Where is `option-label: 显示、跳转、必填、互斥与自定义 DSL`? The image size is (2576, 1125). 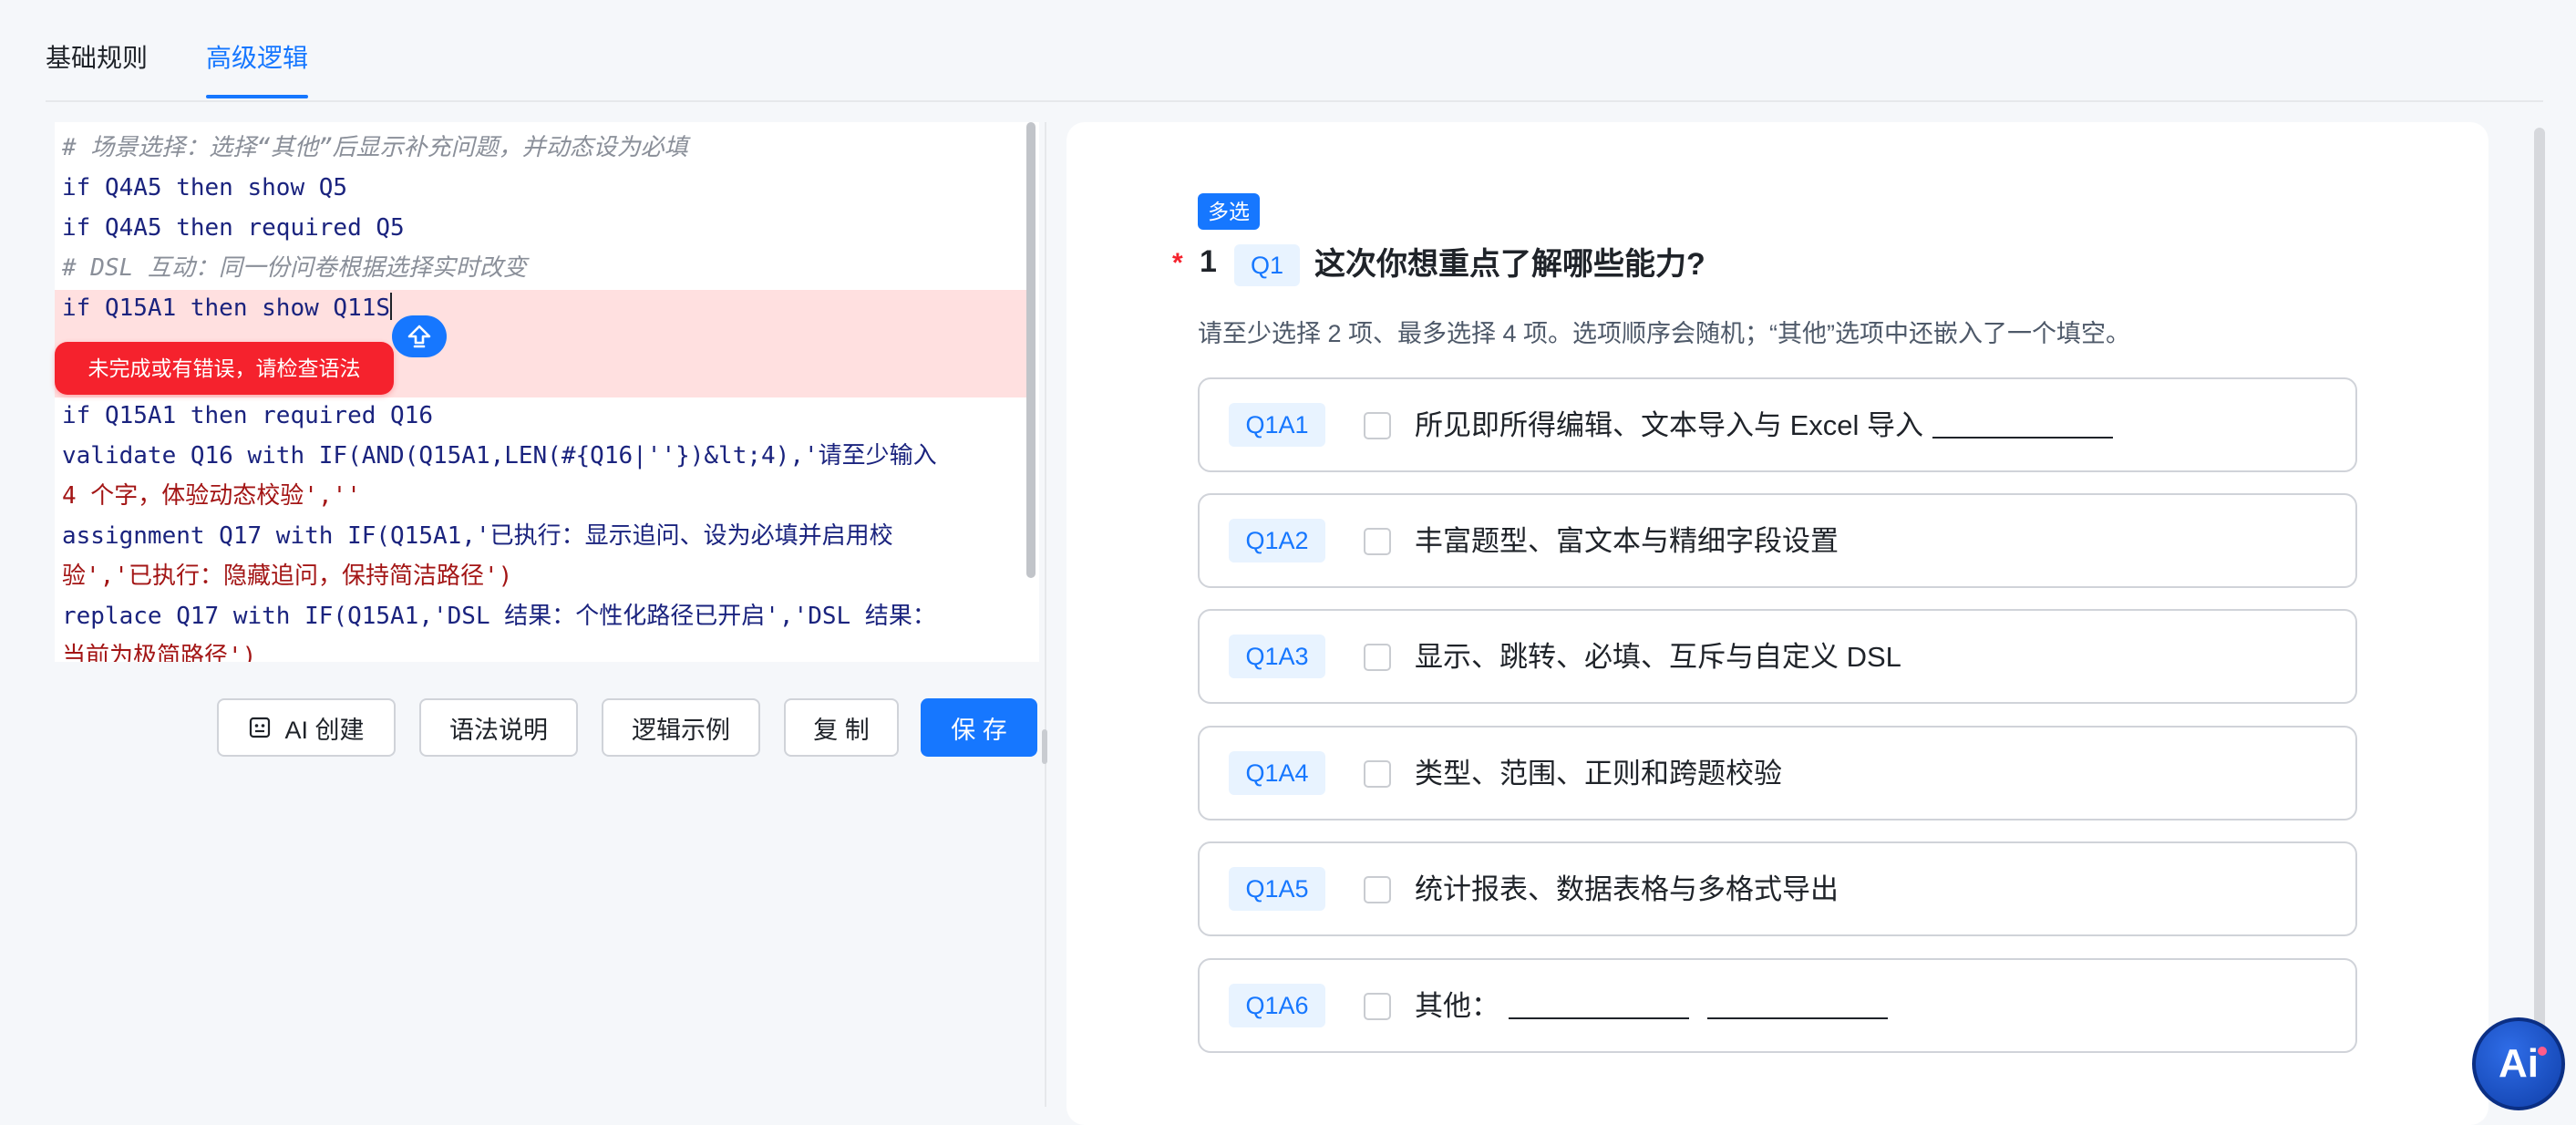 option-label: 显示、跳转、必填、互斥与自定义 DSL is located at coordinates (1658, 657).